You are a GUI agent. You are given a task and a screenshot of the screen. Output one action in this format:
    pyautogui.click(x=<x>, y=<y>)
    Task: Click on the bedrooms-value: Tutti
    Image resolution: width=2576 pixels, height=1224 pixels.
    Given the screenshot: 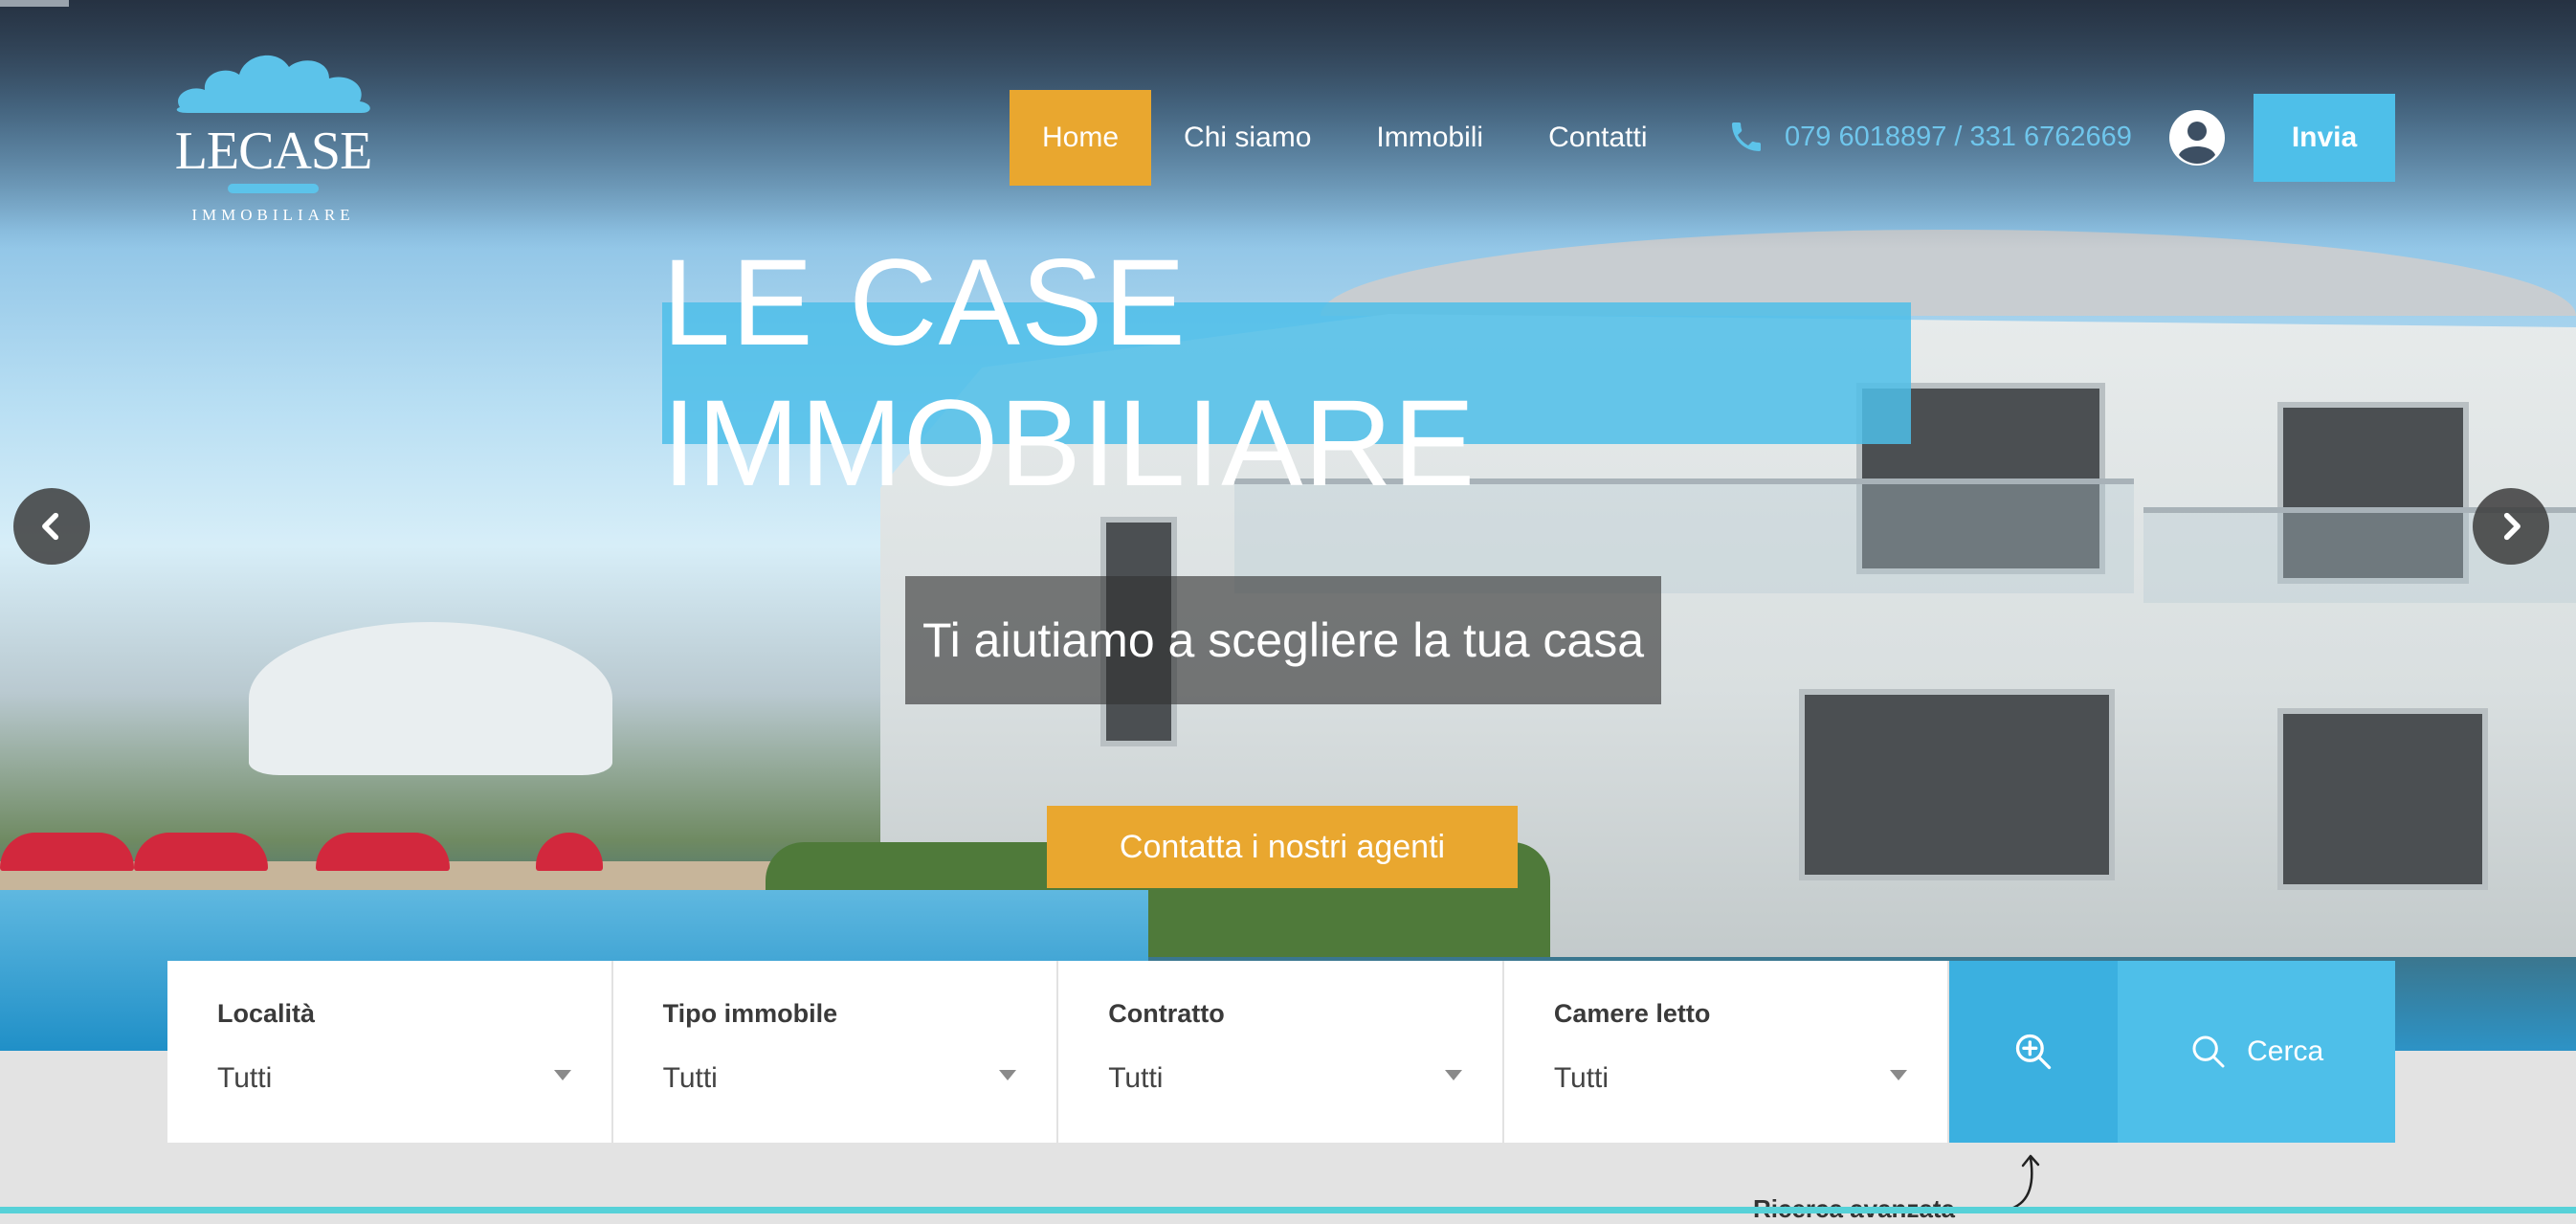 What is the action you would take?
    pyautogui.click(x=1581, y=1078)
    